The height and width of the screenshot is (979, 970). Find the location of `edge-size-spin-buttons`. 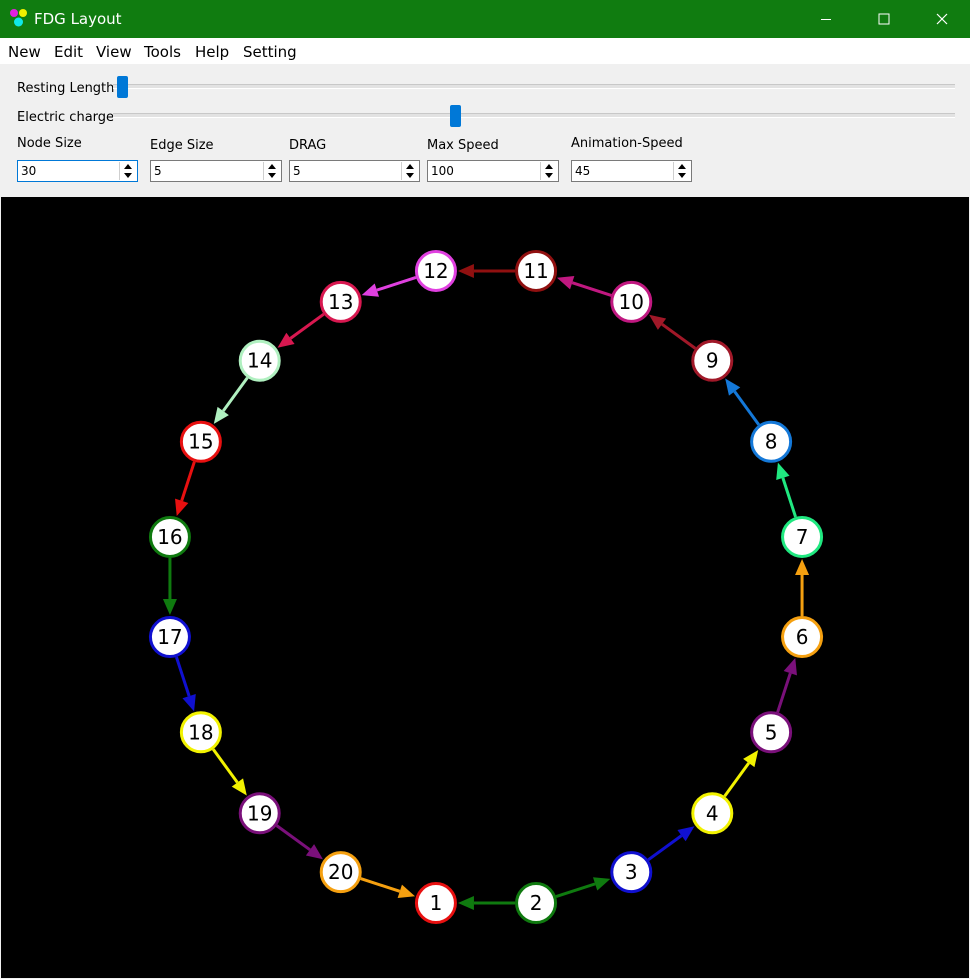

edge-size-spin-buttons is located at coordinates (271, 171).